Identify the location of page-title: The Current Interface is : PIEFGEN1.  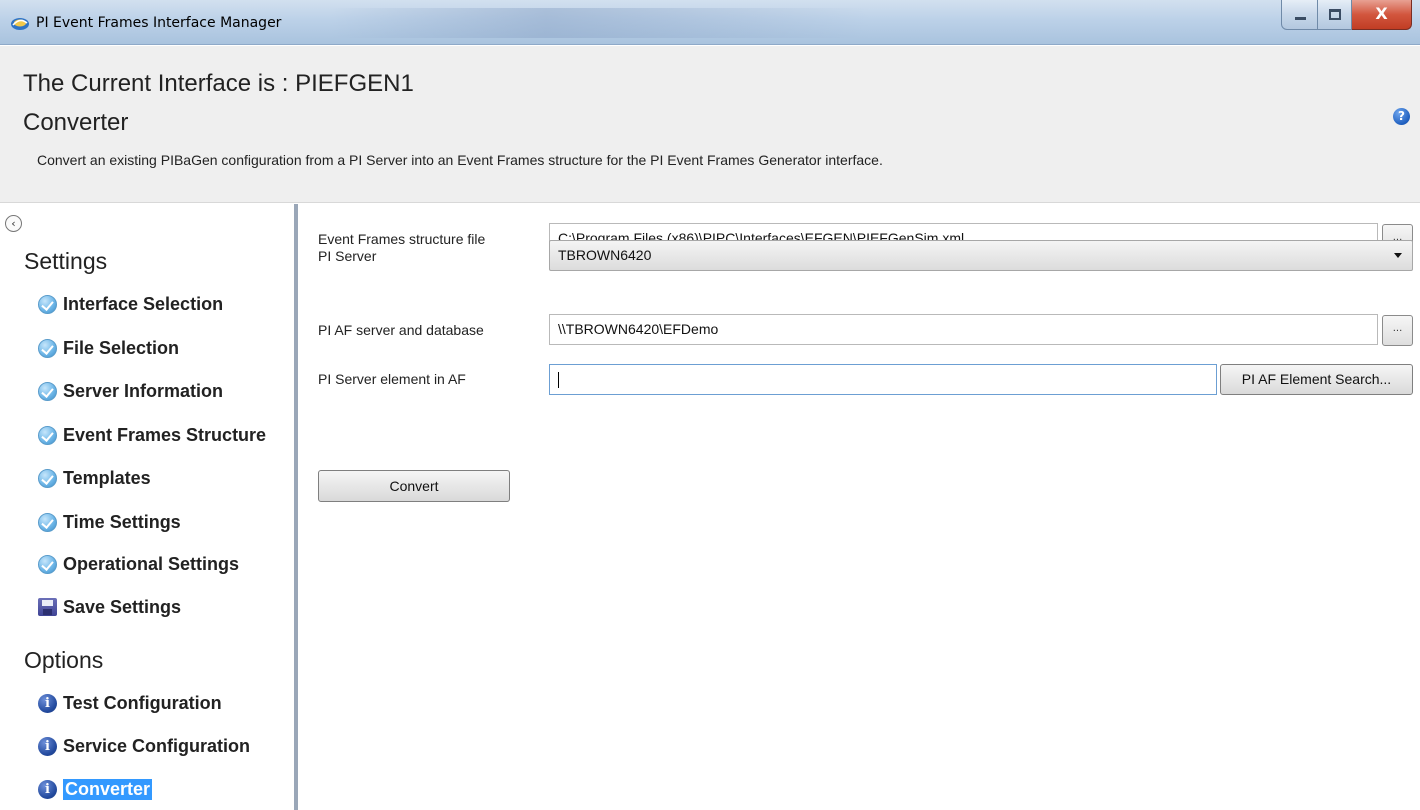
(218, 83).